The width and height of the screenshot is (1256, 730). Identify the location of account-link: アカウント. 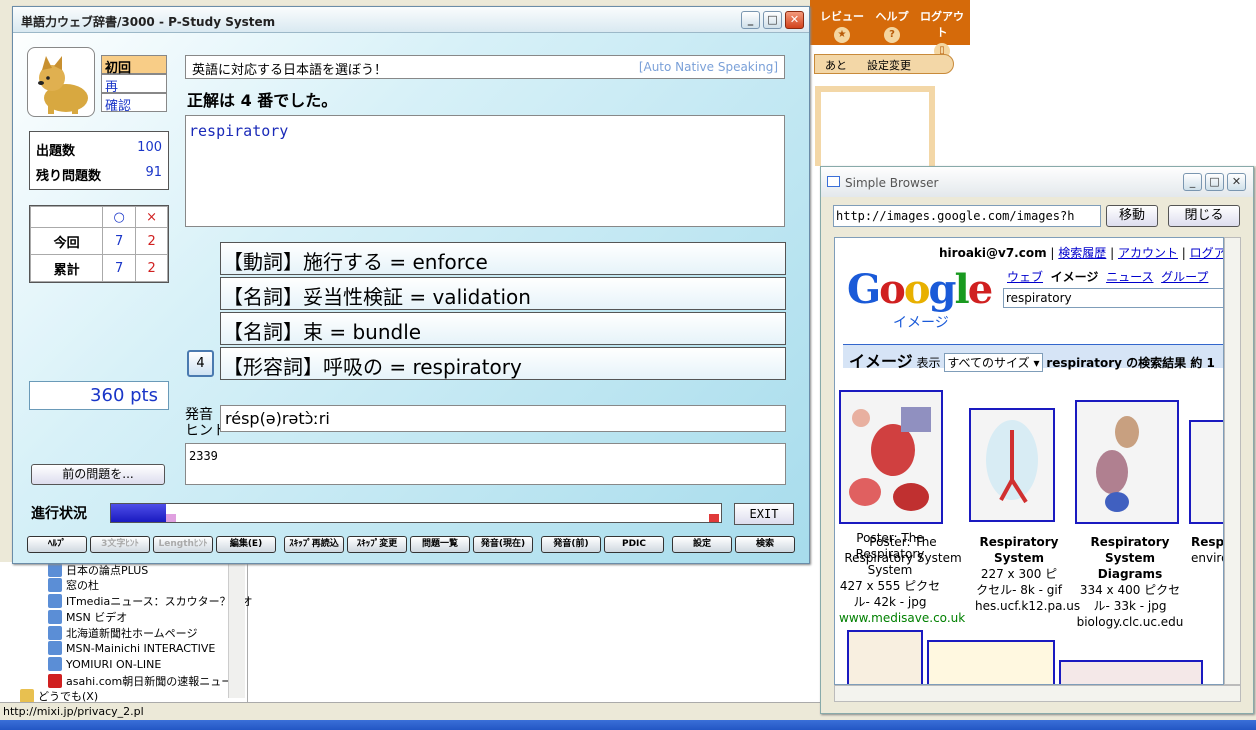
(1148, 253).